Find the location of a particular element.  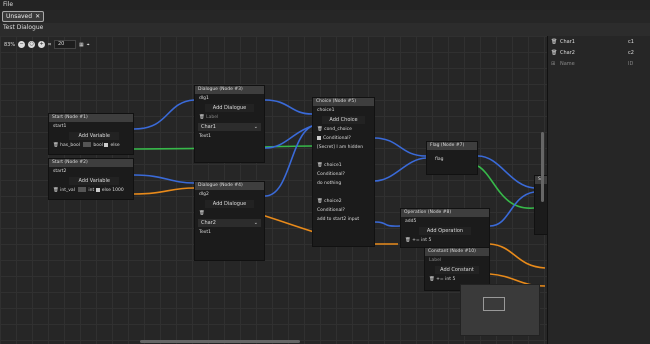

choice-text: [Secret] I am hidden is located at coordinates (343, 147).